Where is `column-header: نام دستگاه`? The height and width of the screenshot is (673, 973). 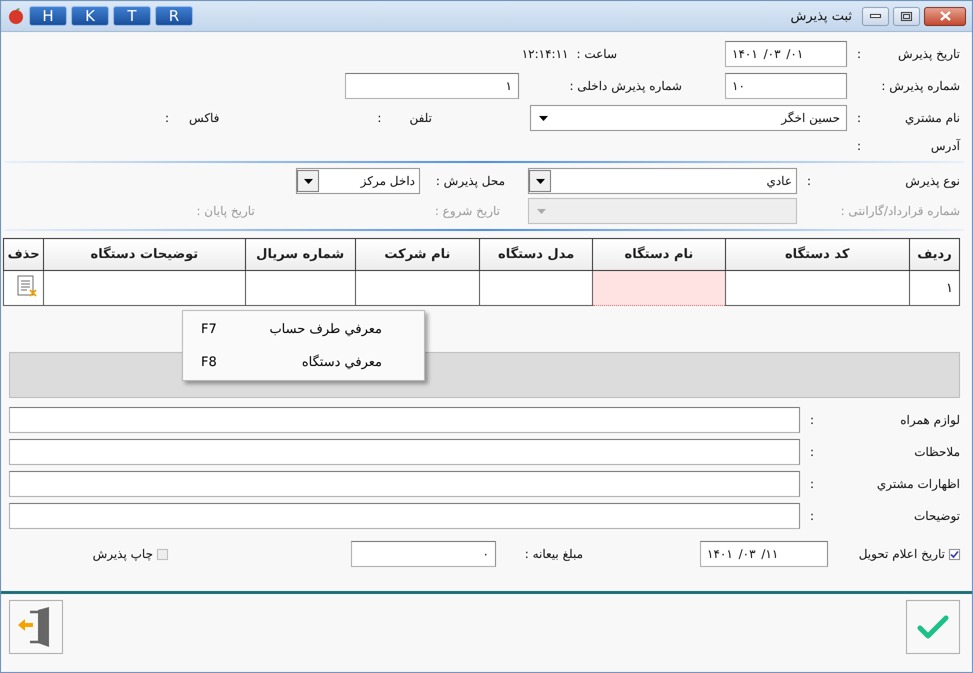 column-header: نام دستگاه is located at coordinates (659, 254).